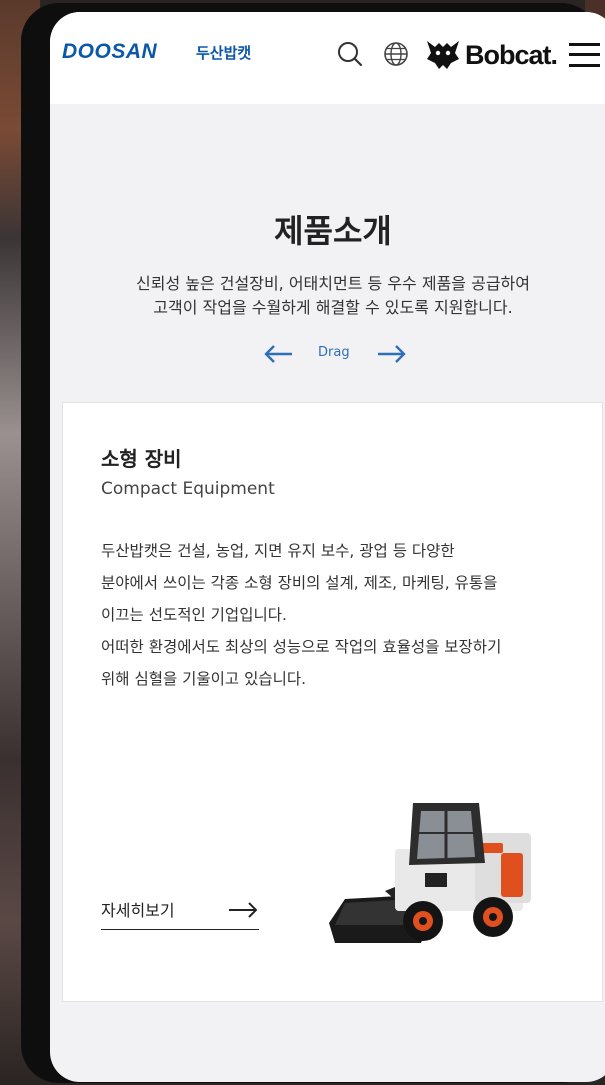 This screenshot has height=1085, width=605. Describe the element at coordinates (180, 911) in the screenshot. I see `view-more-link: 자세히보기` at that location.